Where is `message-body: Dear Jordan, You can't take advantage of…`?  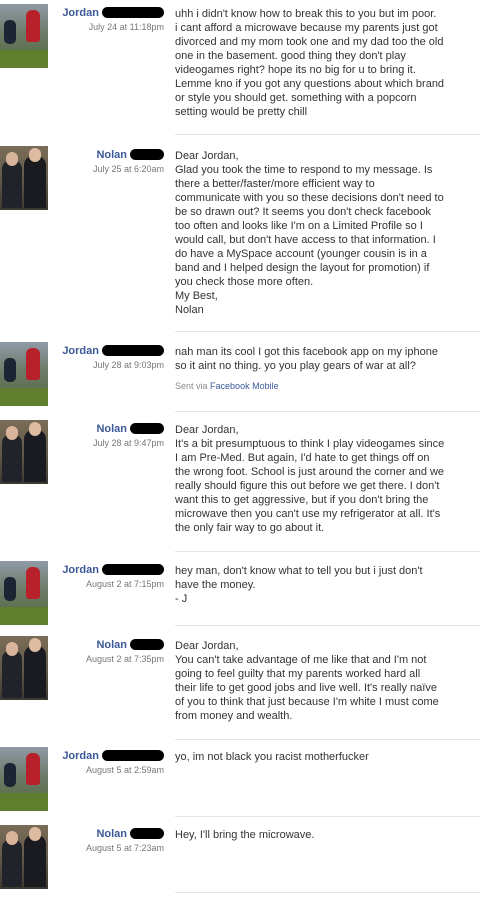
message-body: Dear Jordan, You can't take advantage of… is located at coordinates (325, 681).